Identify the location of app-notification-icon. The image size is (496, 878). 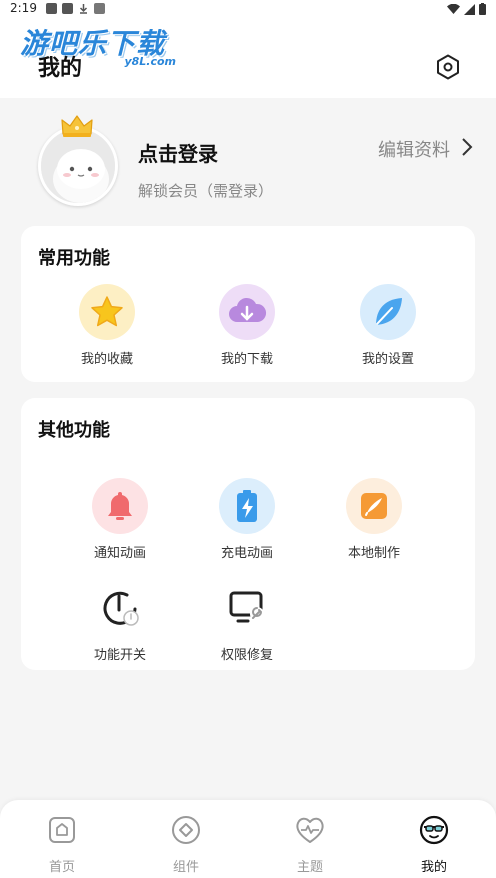
(99, 8).